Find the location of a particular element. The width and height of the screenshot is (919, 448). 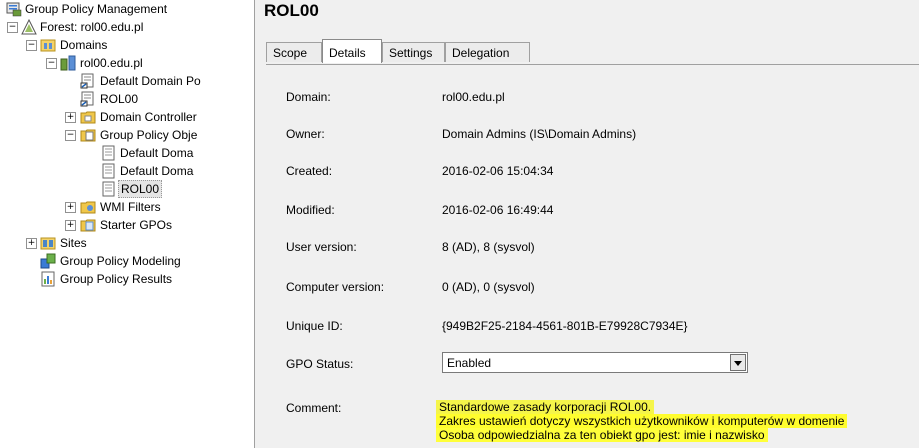

chevron-down-icon is located at coordinates (738, 362).